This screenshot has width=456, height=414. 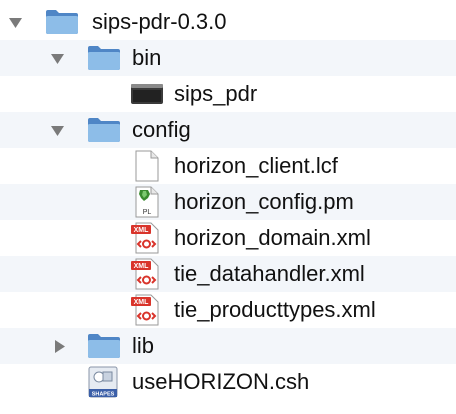 What do you see at coordinates (264, 201) in the screenshot?
I see `tree-label-horizon-config: horizon_config.pm` at bounding box center [264, 201].